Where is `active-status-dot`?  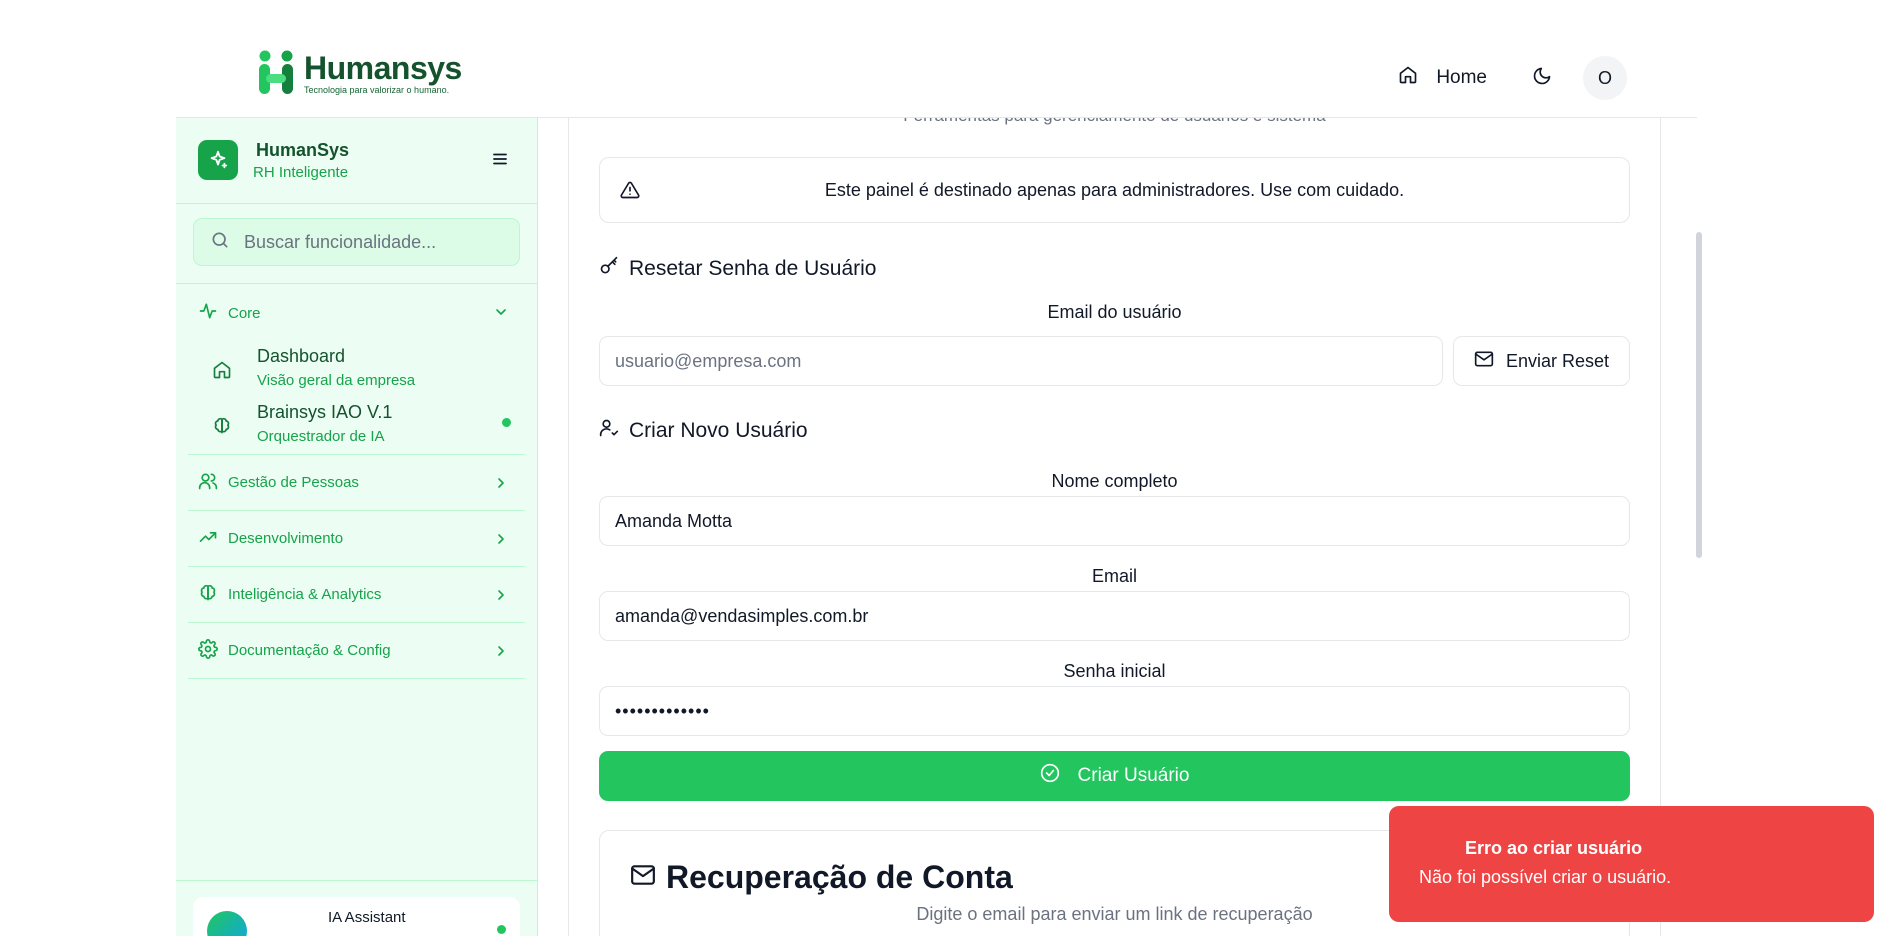
active-status-dot is located at coordinates (506, 422).